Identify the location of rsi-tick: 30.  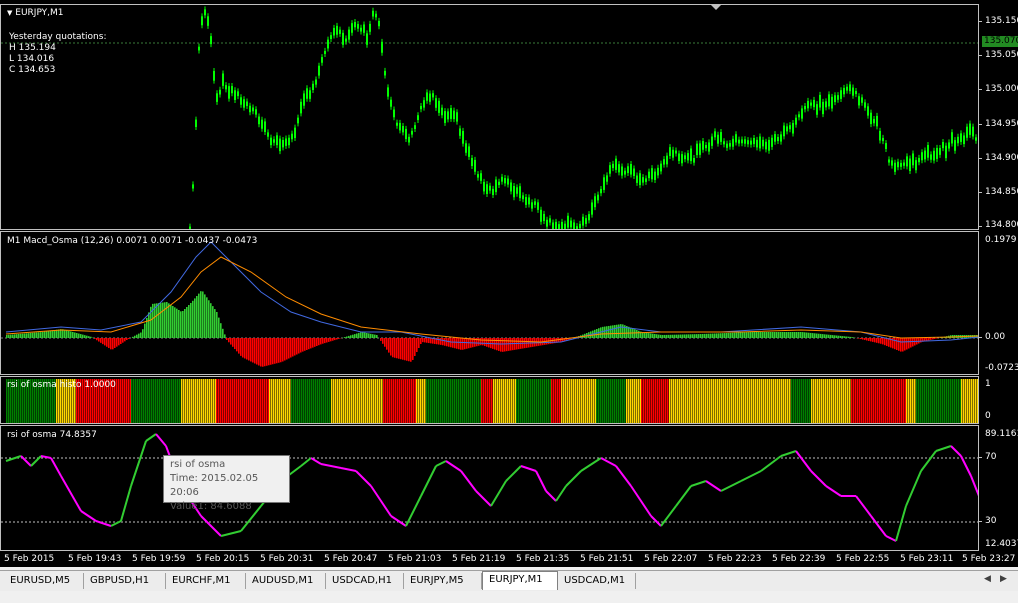
(991, 521).